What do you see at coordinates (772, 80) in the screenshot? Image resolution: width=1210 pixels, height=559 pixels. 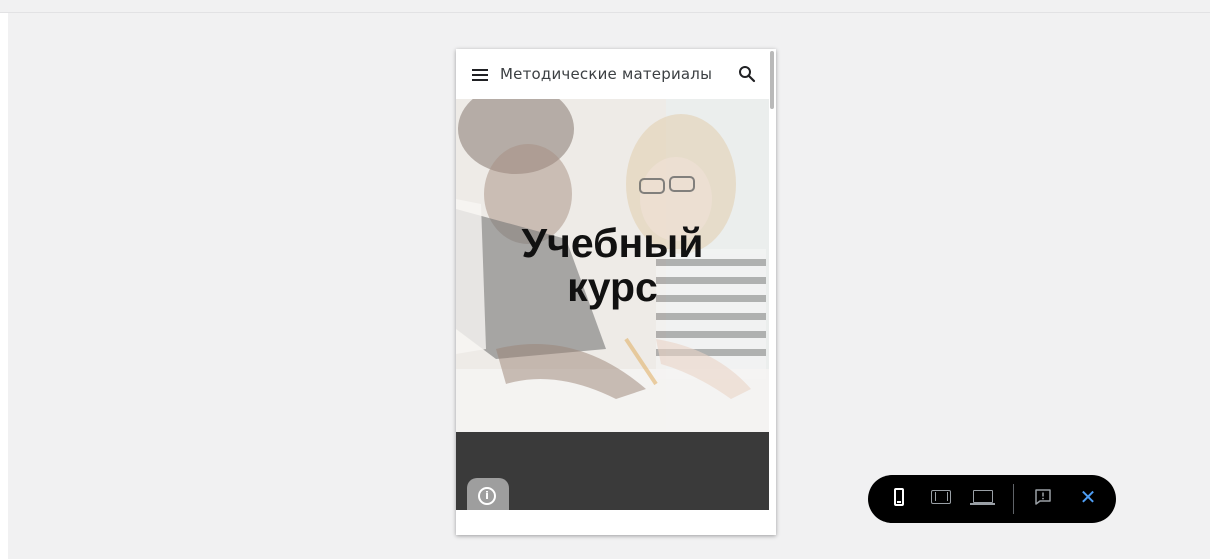 I see `scrollbar-thumb` at bounding box center [772, 80].